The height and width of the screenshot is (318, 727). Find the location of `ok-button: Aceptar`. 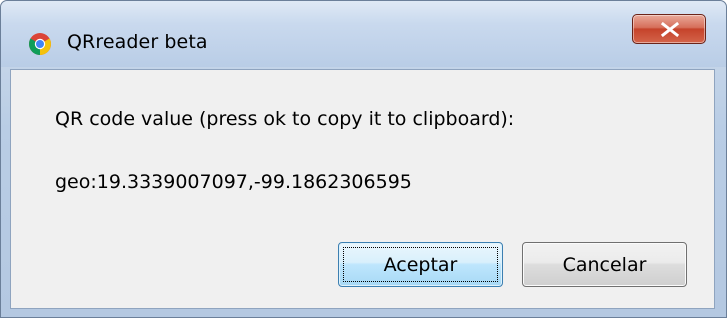

ok-button: Aceptar is located at coordinates (420, 264).